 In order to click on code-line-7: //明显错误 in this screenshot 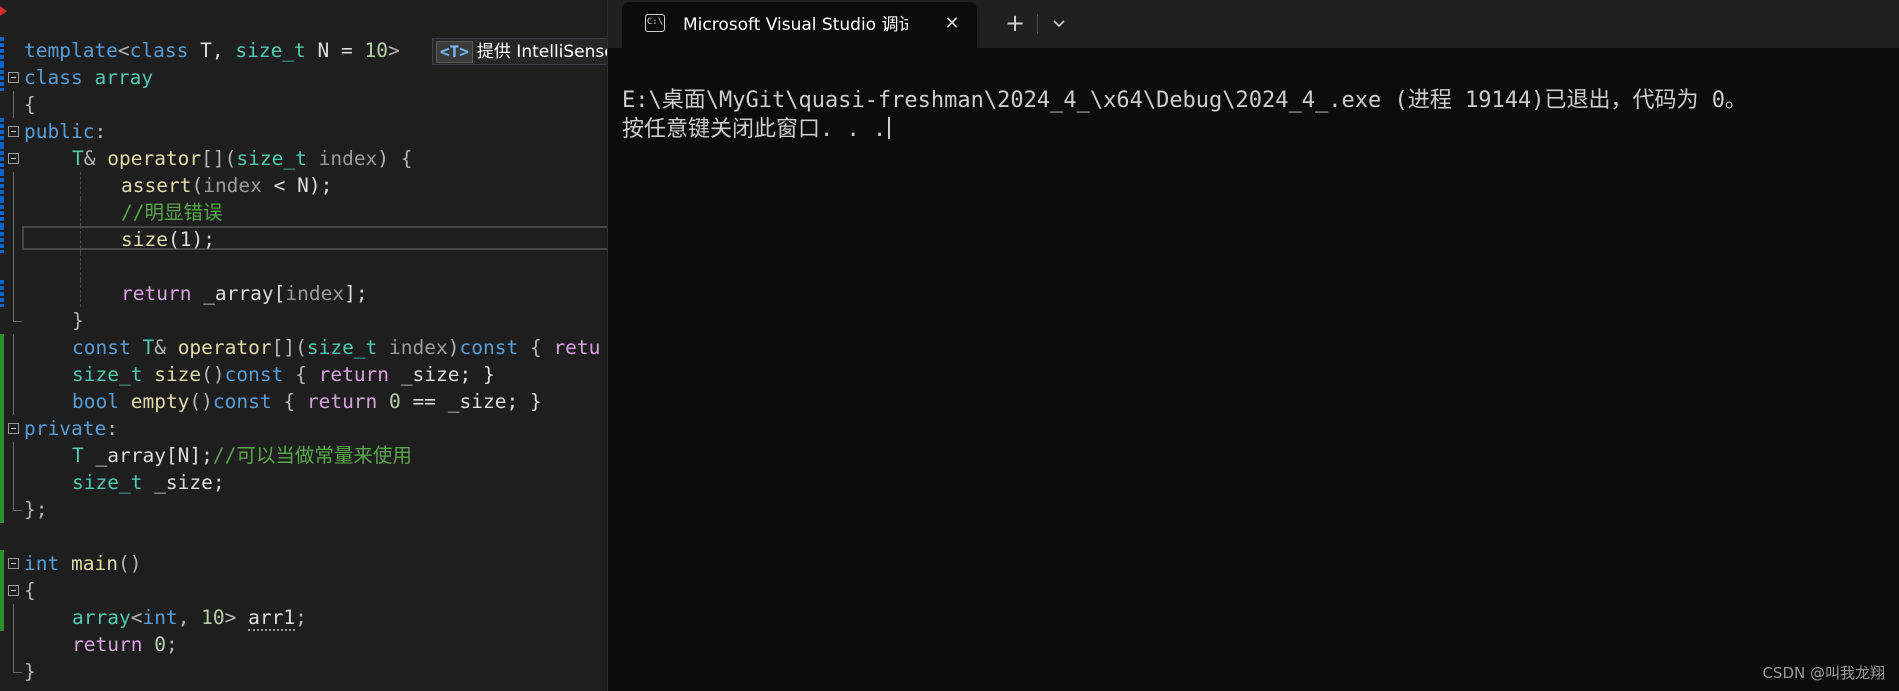, I will do `click(303, 212)`.